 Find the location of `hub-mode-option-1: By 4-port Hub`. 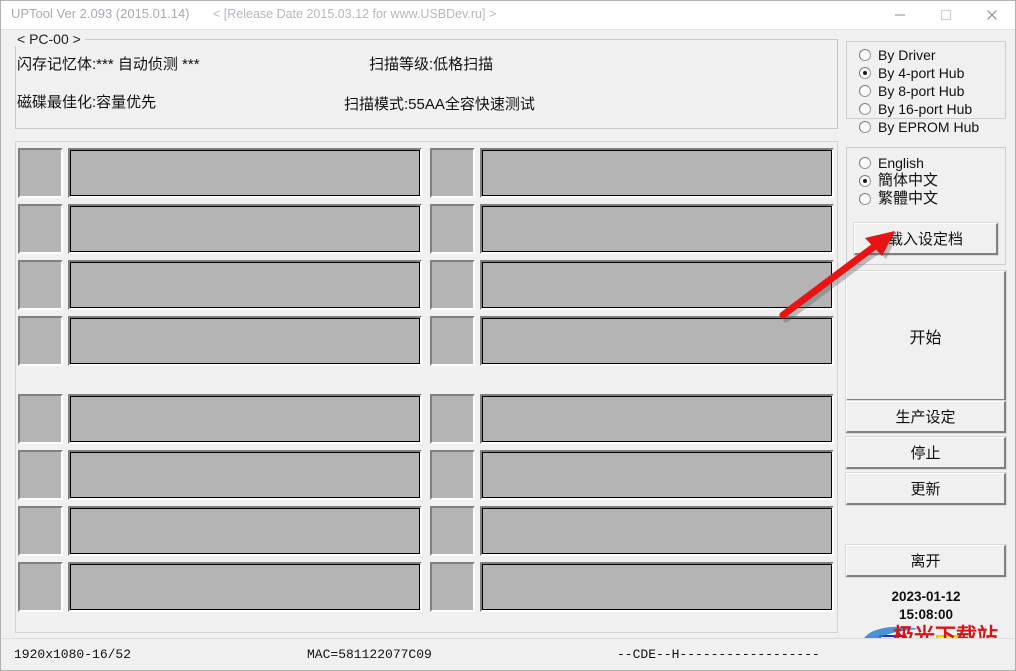

hub-mode-option-1: By 4-port Hub is located at coordinates (926, 73).